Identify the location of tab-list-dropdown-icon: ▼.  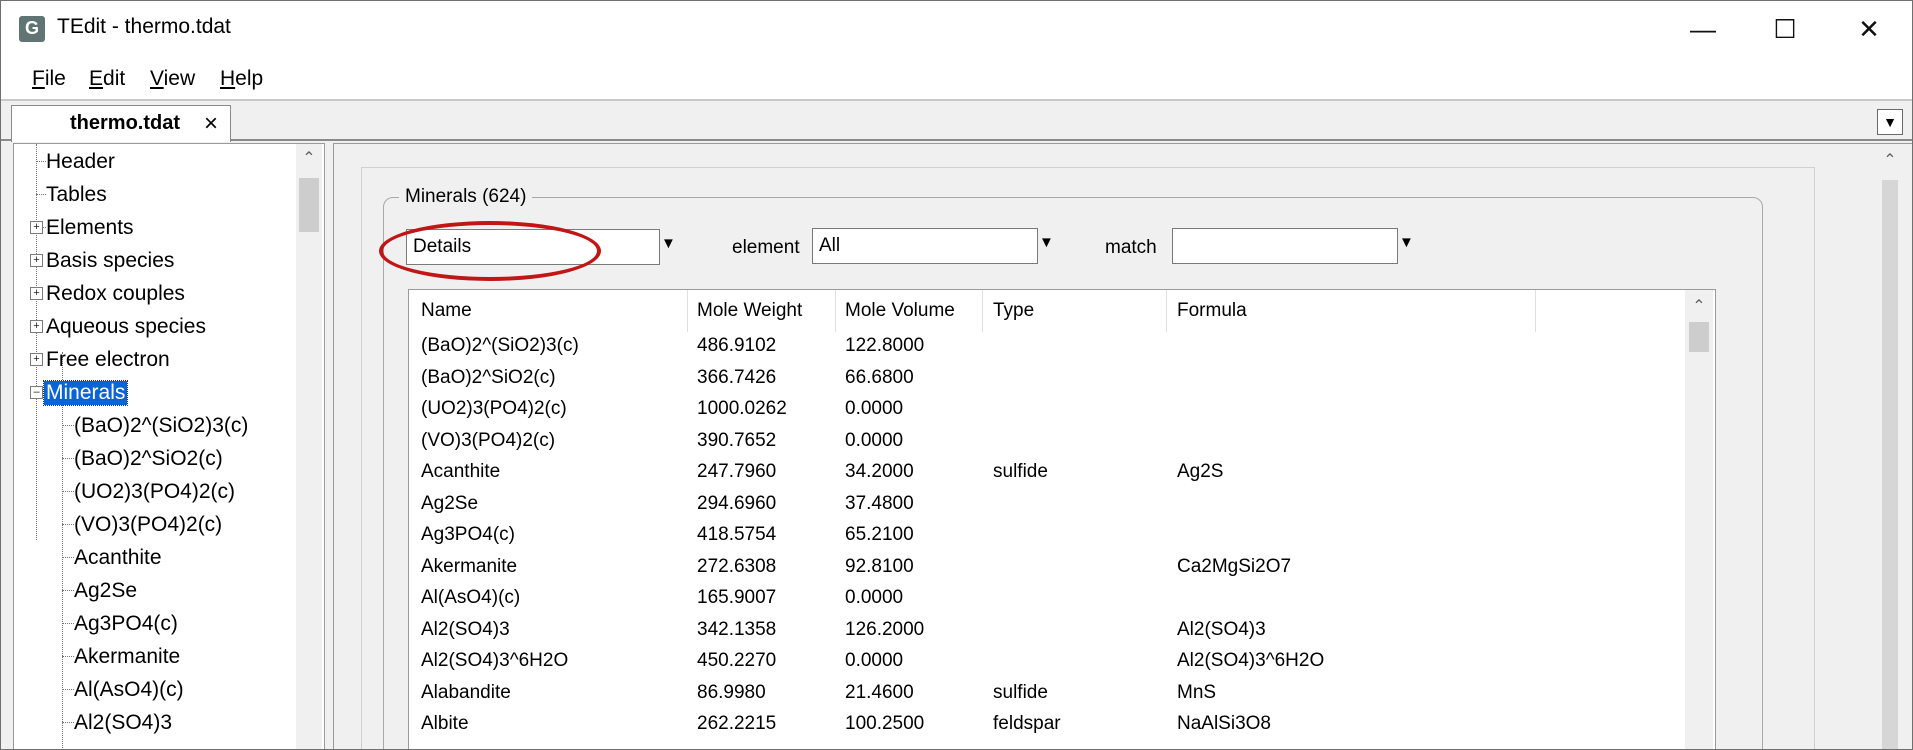
(1890, 122).